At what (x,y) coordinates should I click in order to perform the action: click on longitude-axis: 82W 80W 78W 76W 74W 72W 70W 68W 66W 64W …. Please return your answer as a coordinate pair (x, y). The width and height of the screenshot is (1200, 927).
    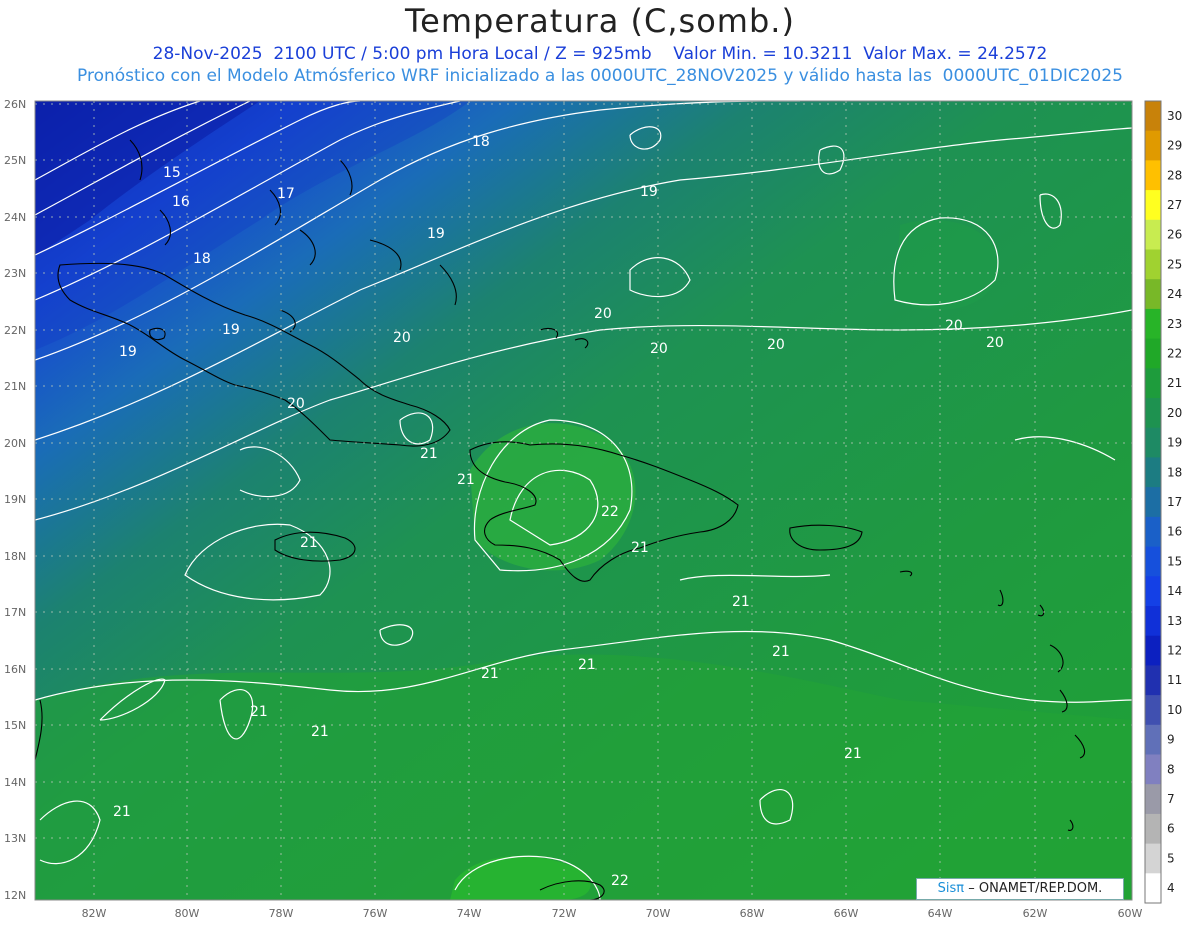
    Looking at the image, I should click on (612, 913).